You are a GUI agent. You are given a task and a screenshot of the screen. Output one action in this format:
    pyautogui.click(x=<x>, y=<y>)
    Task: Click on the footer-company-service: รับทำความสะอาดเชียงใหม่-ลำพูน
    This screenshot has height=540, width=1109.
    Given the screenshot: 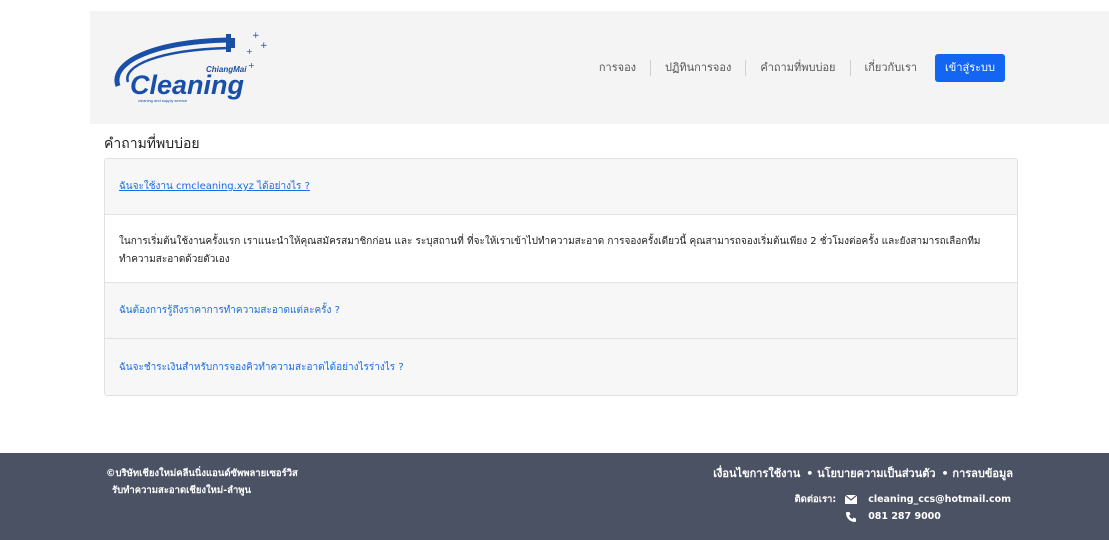 What is the action you would take?
    pyautogui.click(x=182, y=490)
    